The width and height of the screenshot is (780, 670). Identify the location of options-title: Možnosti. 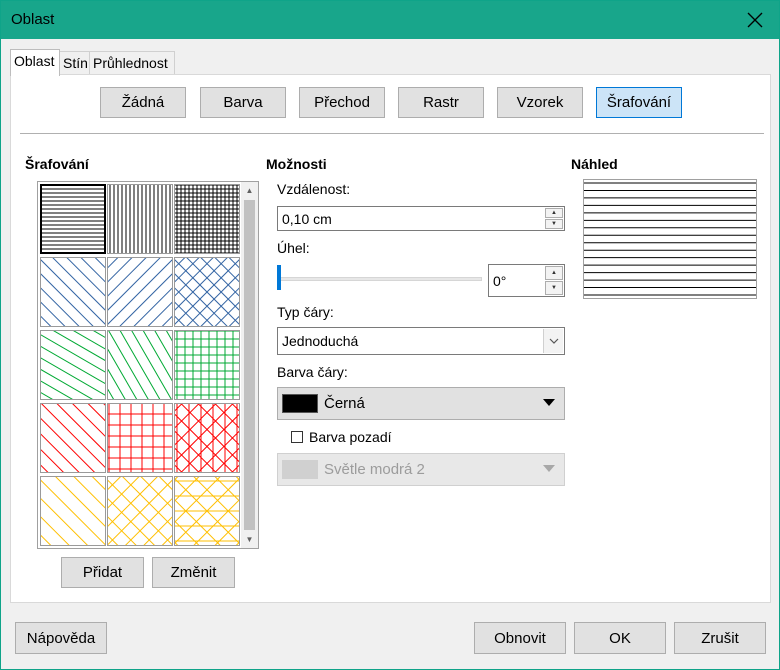
(296, 164).